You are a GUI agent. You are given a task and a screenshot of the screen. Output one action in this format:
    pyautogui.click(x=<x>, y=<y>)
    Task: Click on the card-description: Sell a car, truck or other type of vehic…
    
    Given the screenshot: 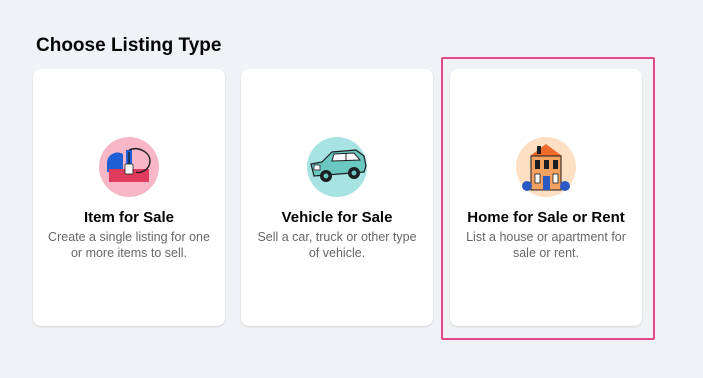 What is the action you would take?
    pyautogui.click(x=337, y=245)
    